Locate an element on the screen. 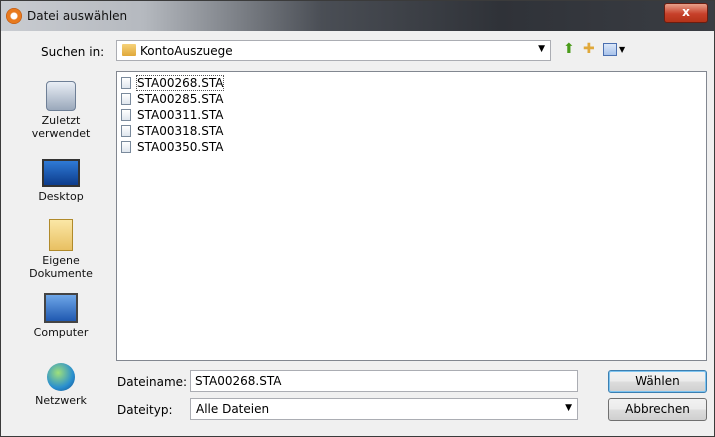 Image resolution: width=715 pixels, height=437 pixels. place-label: Computer is located at coordinates (61, 332).